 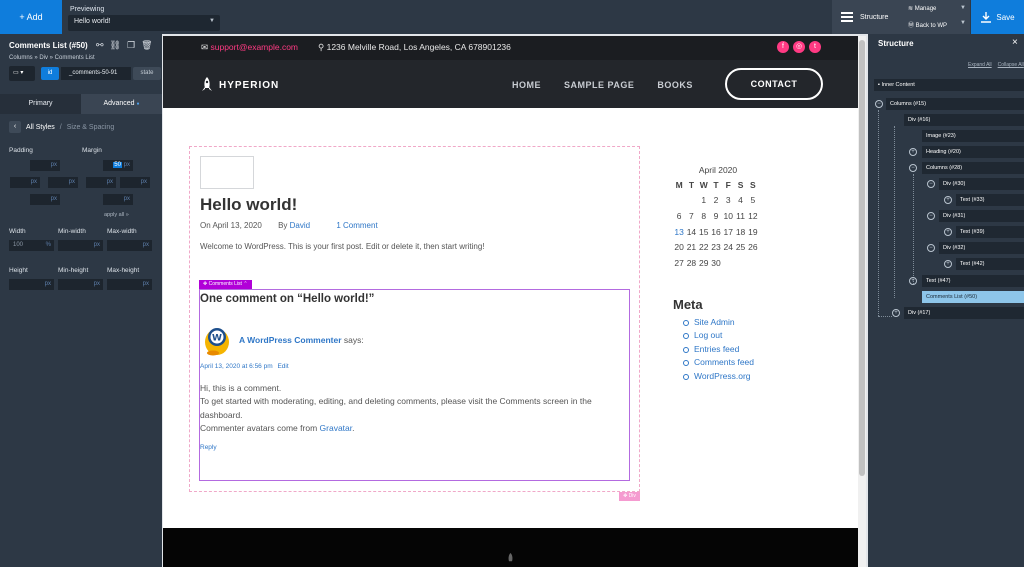 I want to click on meta-wordpress-org: WordPress.org, so click(x=718, y=377).